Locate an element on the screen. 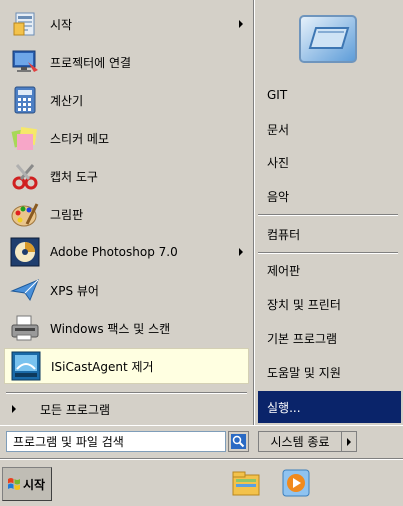  program-label: 스티커 메모 is located at coordinates (80, 138).